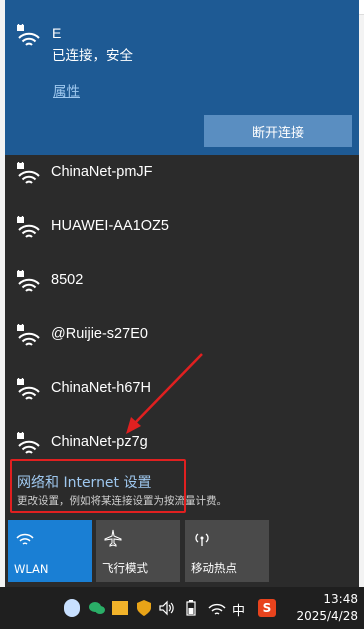 The image size is (364, 629). What do you see at coordinates (217, 608) in the screenshot?
I see `wifi-tray-icon` at bounding box center [217, 608].